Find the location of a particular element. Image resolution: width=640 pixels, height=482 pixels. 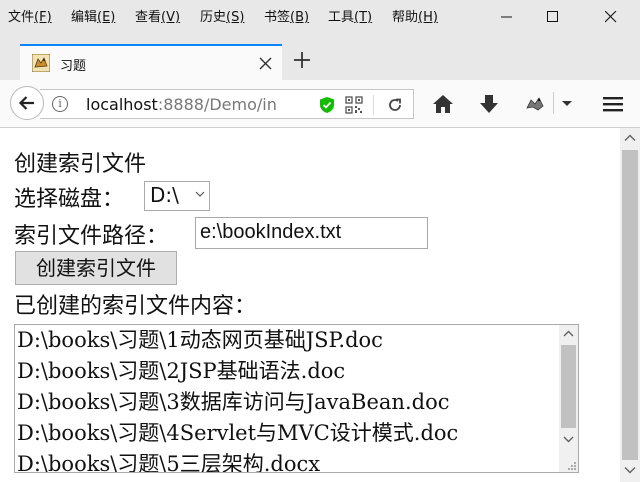

back-button is located at coordinates (27, 103).